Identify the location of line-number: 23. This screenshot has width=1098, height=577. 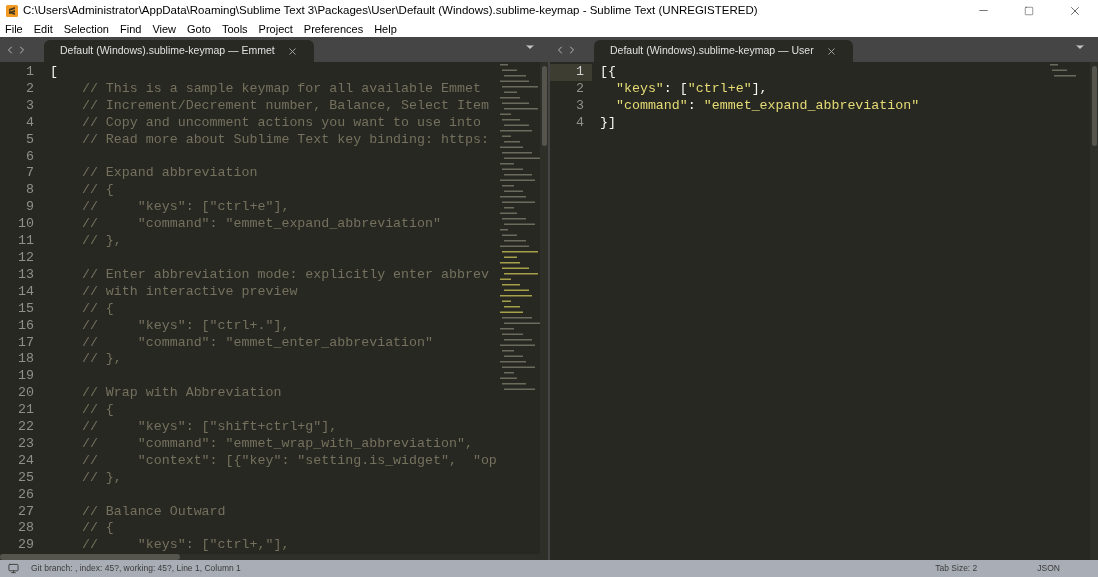
(26, 444).